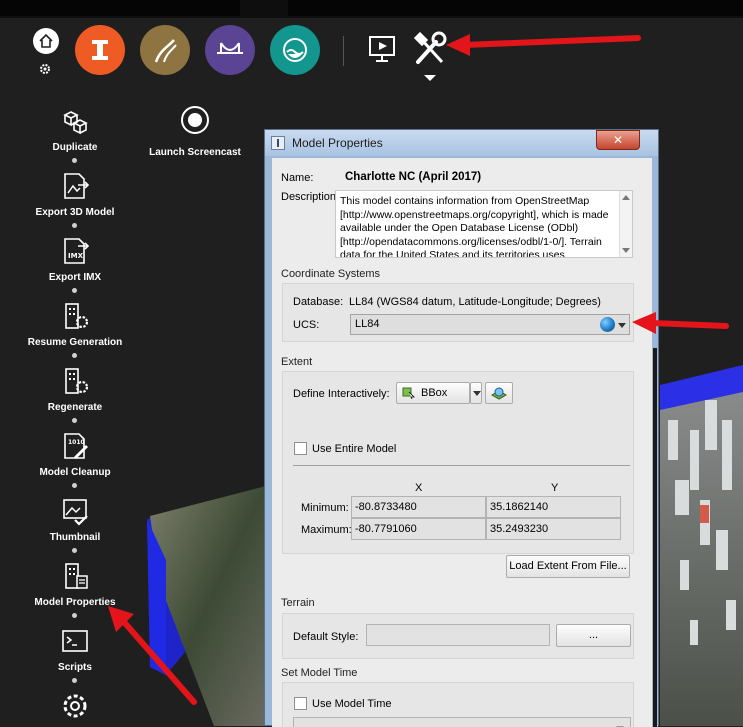 Image resolution: width=743 pixels, height=727 pixels. What do you see at coordinates (152, 655) in the screenshot?
I see `annotation-arrow-model-properties` at bounding box center [152, 655].